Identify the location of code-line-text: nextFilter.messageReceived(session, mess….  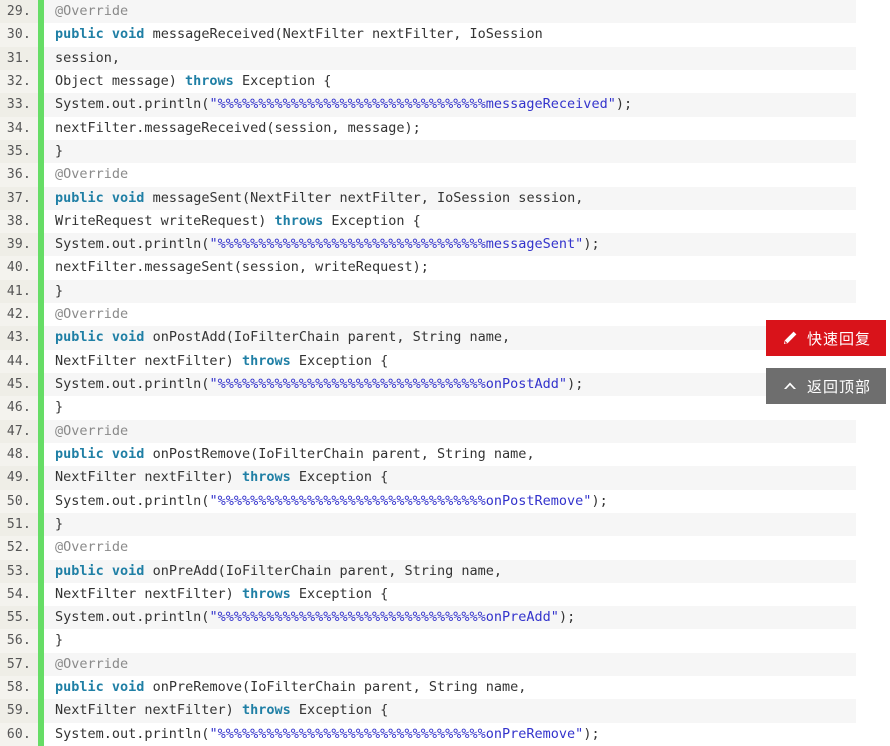
(450, 128).